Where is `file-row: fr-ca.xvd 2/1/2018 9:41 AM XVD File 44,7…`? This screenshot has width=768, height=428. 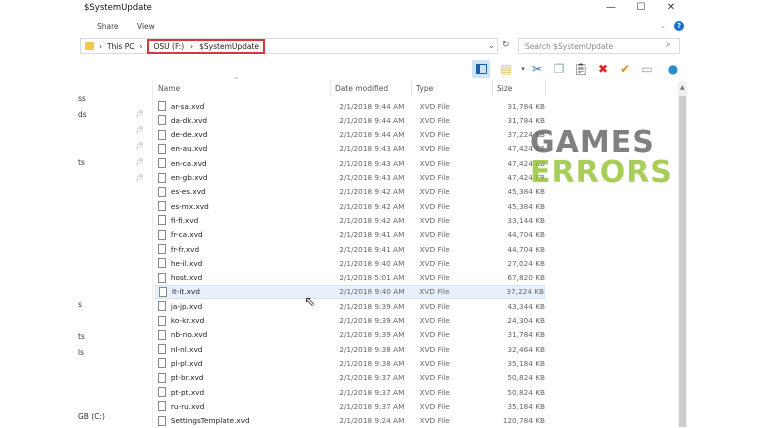
file-row: fr-ca.xvd 2/1/2018 9:41 AM XVD File 44,7… is located at coordinates (350, 235).